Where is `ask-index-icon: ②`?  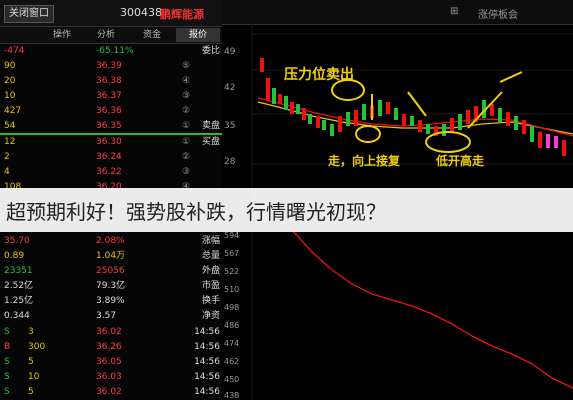
ask-index-icon: ② is located at coordinates (186, 111).